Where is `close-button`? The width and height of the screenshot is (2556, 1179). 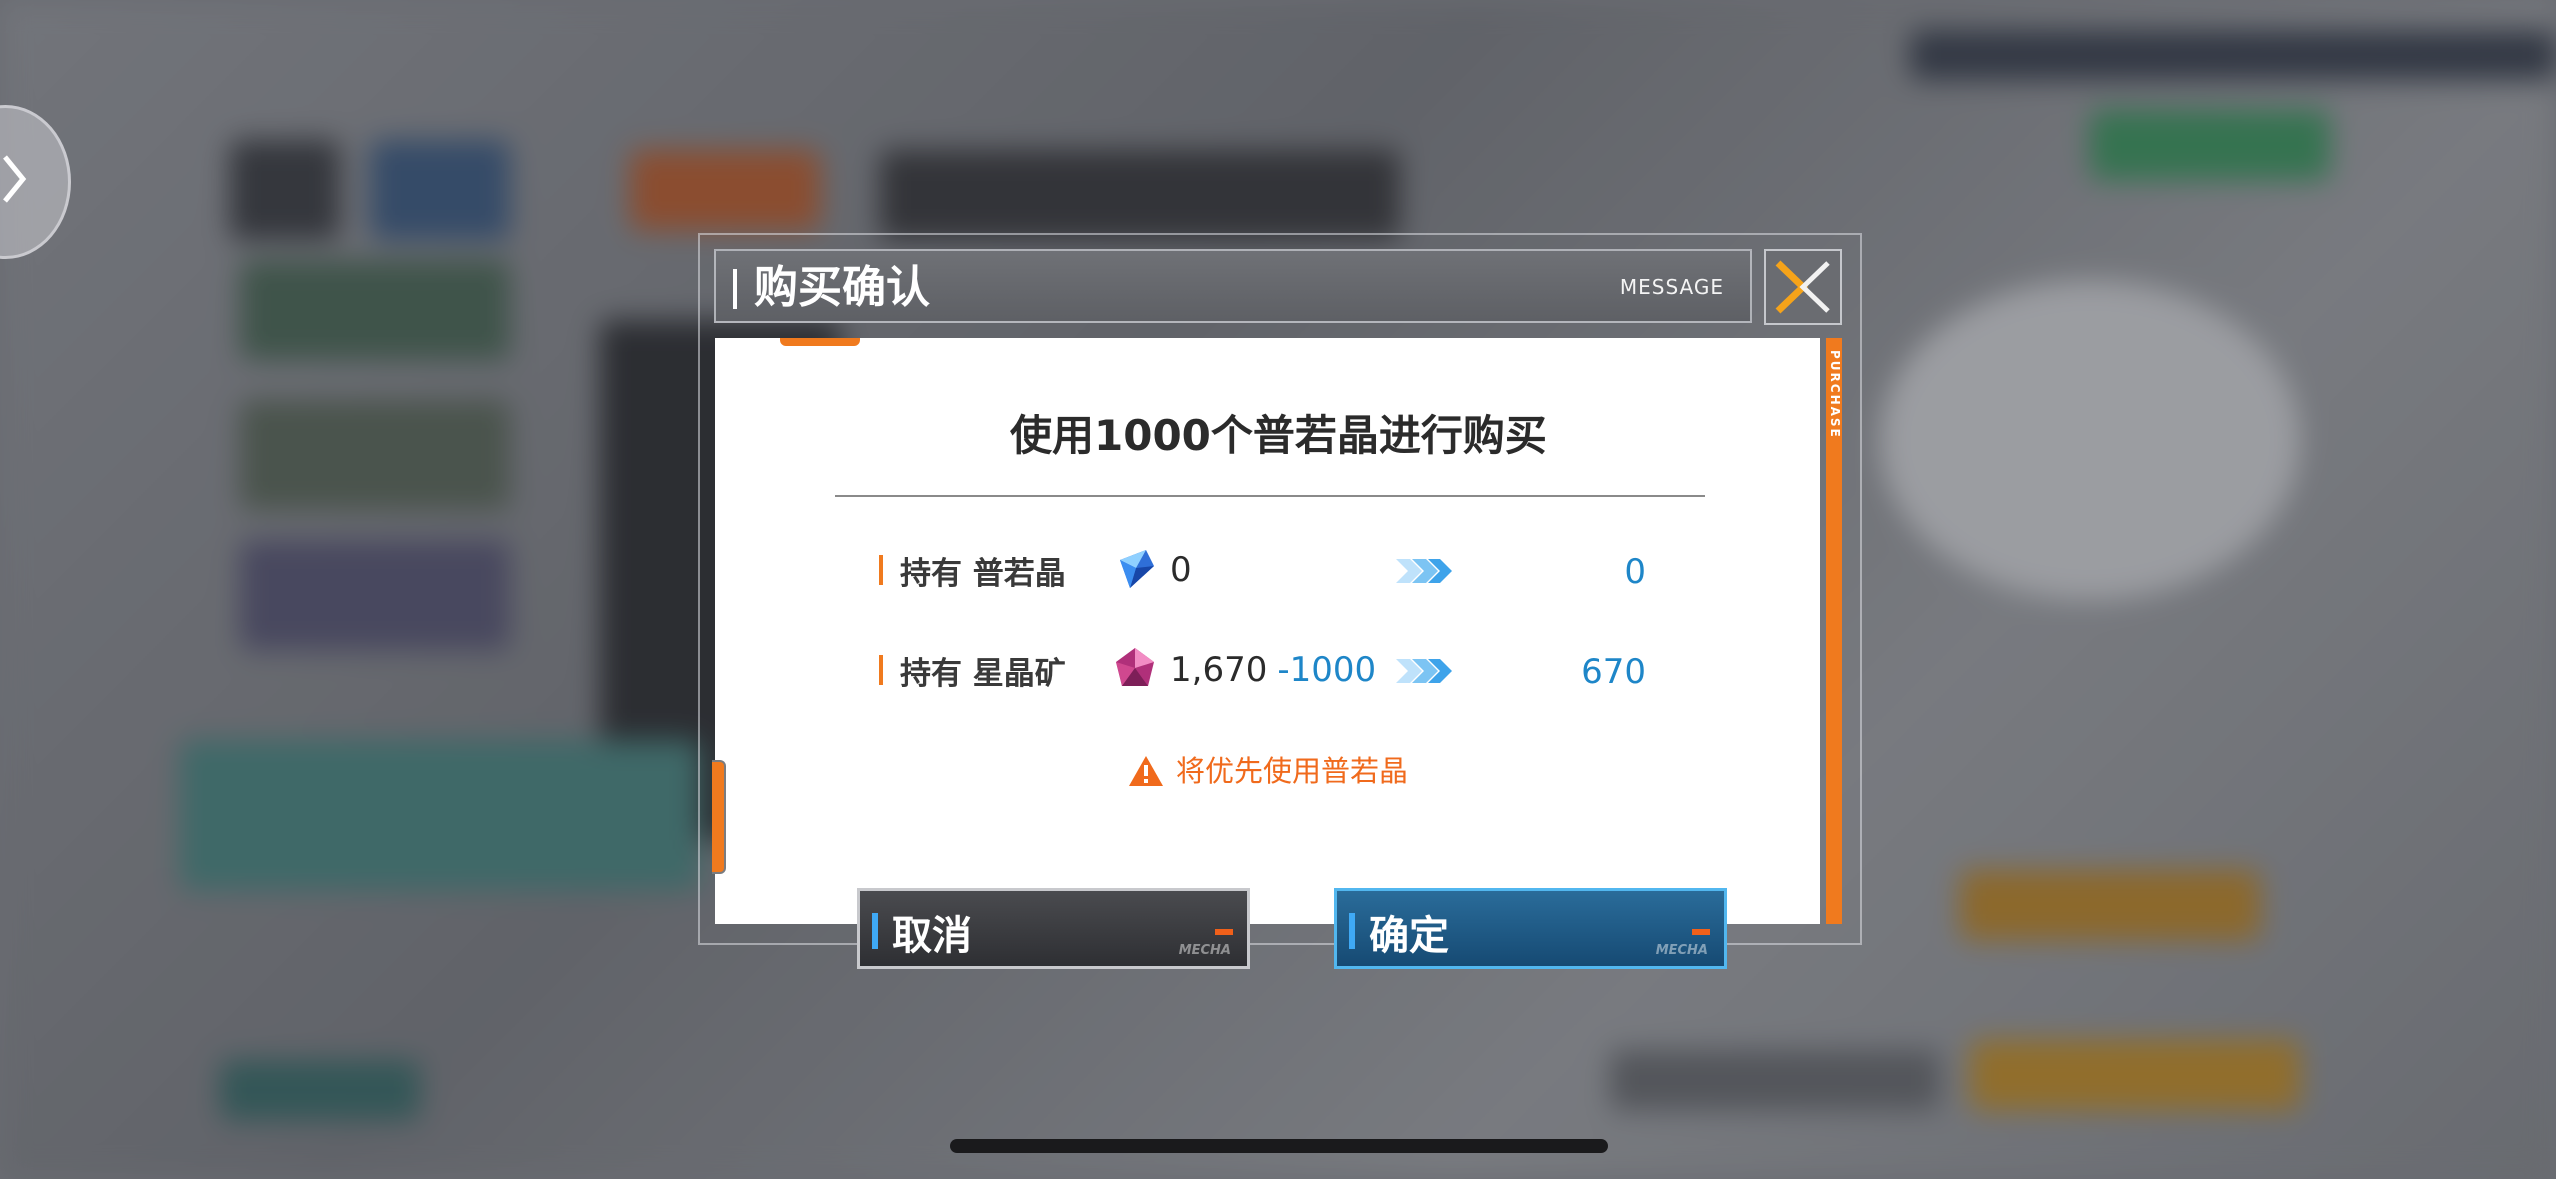 close-button is located at coordinates (1803, 287).